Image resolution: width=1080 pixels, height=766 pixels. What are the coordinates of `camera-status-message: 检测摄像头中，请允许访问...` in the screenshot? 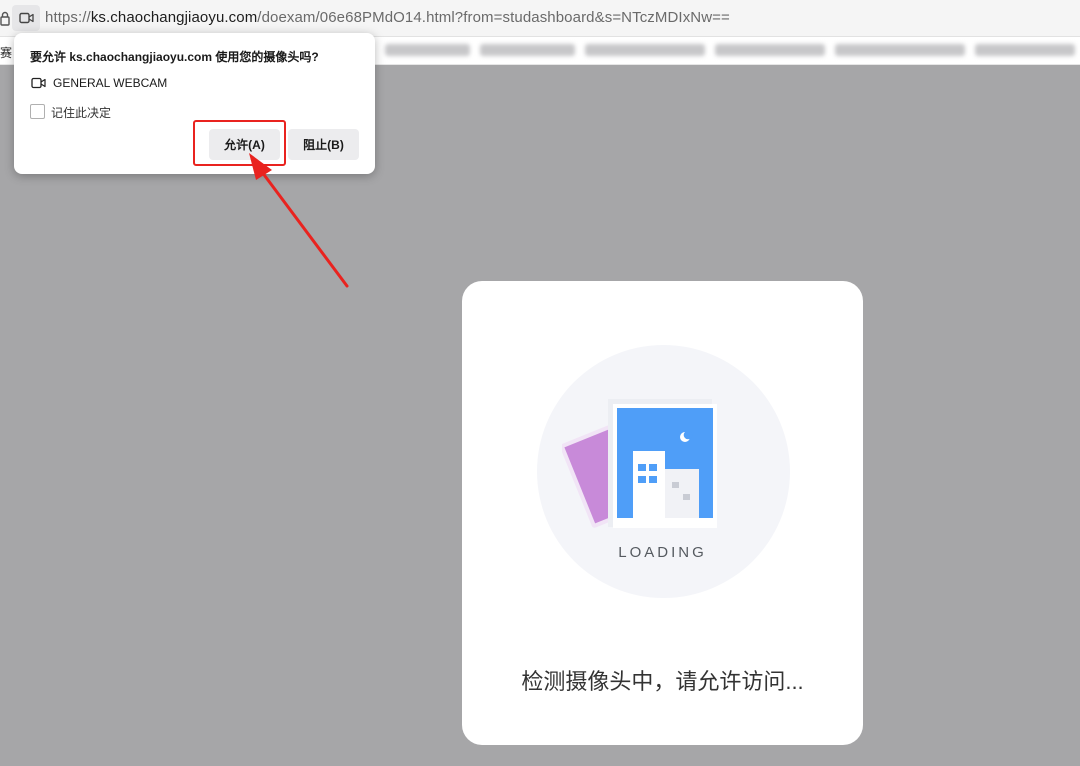 It's located at (662, 681).